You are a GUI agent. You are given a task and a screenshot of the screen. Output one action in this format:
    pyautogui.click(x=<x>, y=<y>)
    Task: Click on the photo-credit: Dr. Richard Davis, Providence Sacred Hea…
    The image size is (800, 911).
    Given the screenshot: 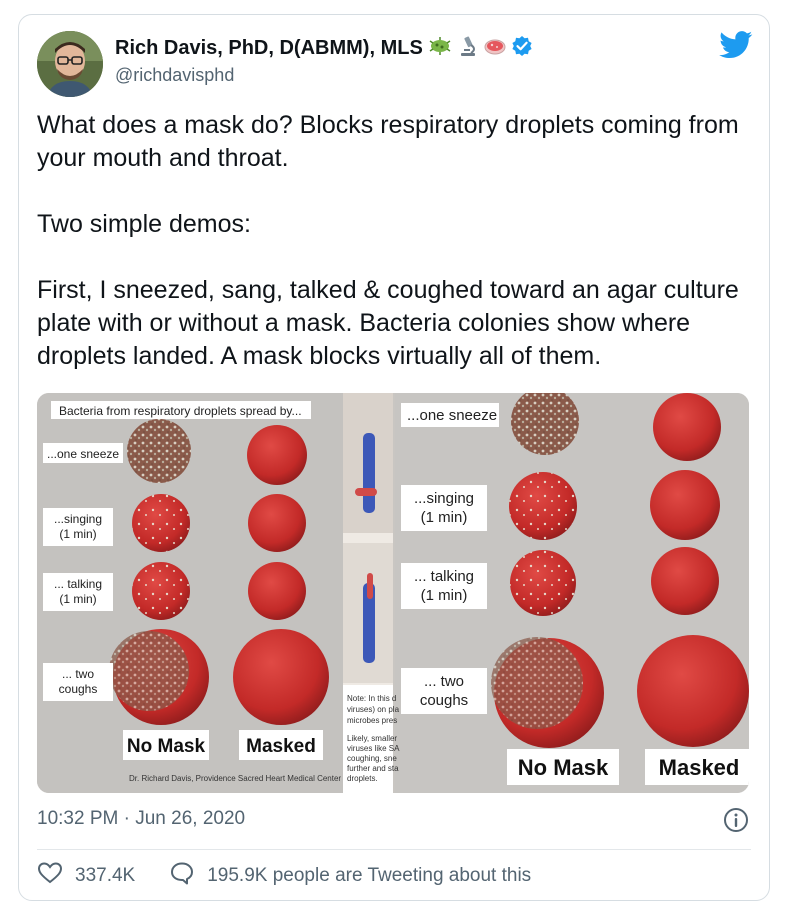 What is the action you would take?
    pyautogui.click(x=235, y=778)
    